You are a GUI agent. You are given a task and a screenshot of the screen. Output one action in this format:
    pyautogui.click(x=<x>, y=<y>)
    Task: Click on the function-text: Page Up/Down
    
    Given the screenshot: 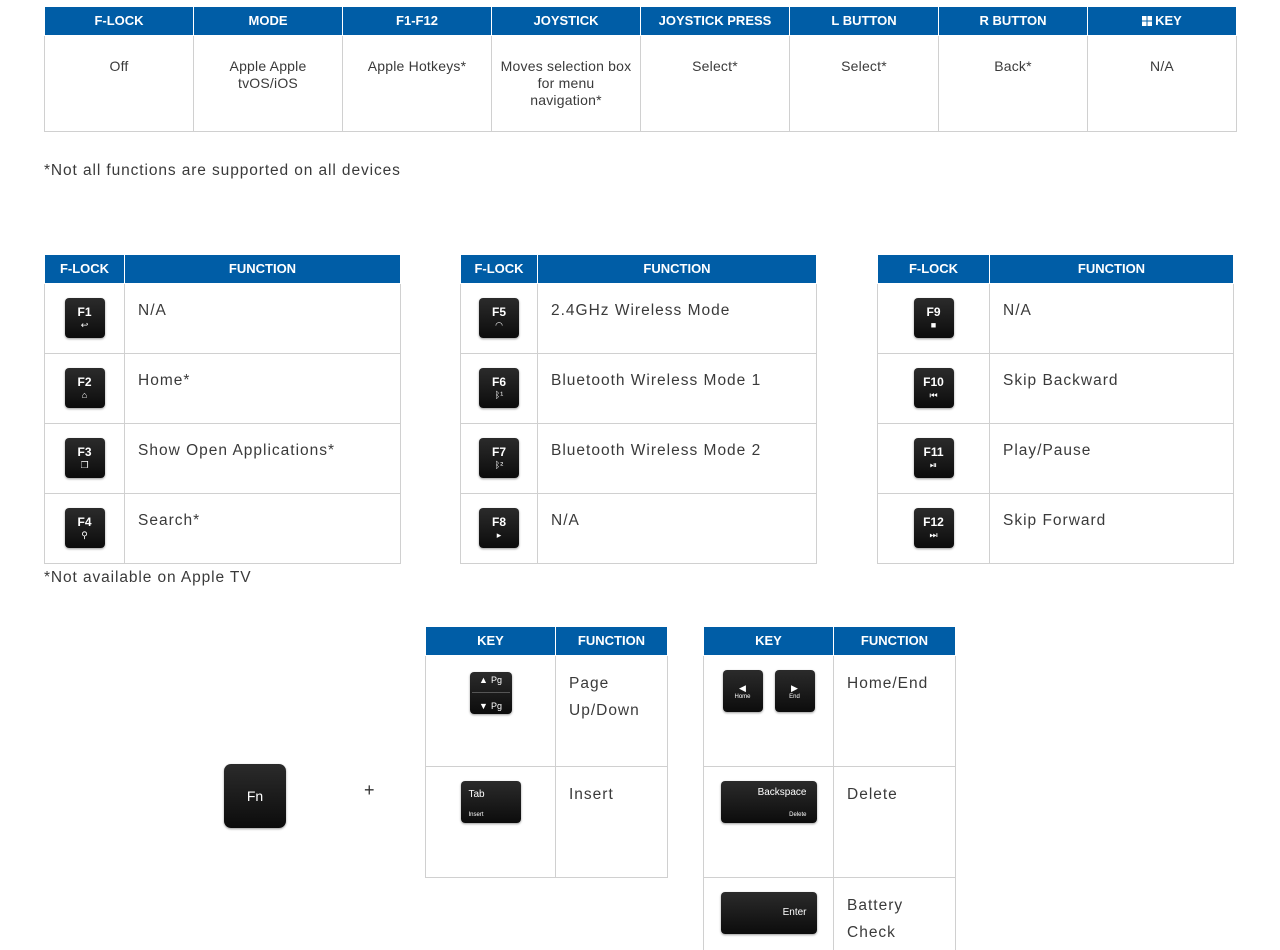 What is the action you would take?
    pyautogui.click(x=611, y=710)
    